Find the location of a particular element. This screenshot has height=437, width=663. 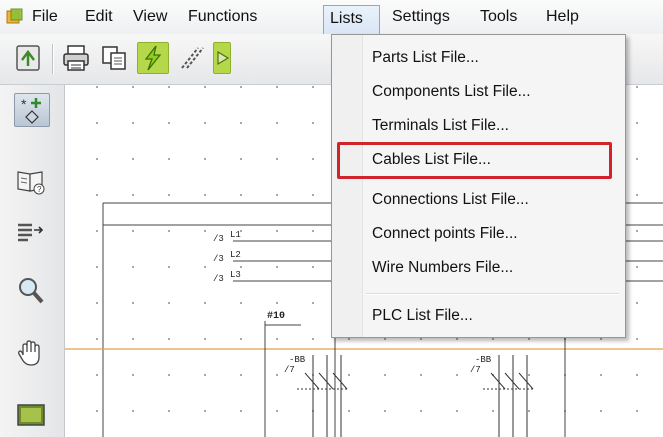

list-arrow-button is located at coordinates (32, 234).